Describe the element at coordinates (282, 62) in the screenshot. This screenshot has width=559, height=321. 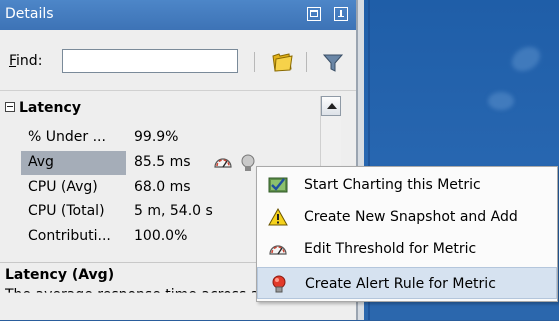
I see `folder-icon` at that location.